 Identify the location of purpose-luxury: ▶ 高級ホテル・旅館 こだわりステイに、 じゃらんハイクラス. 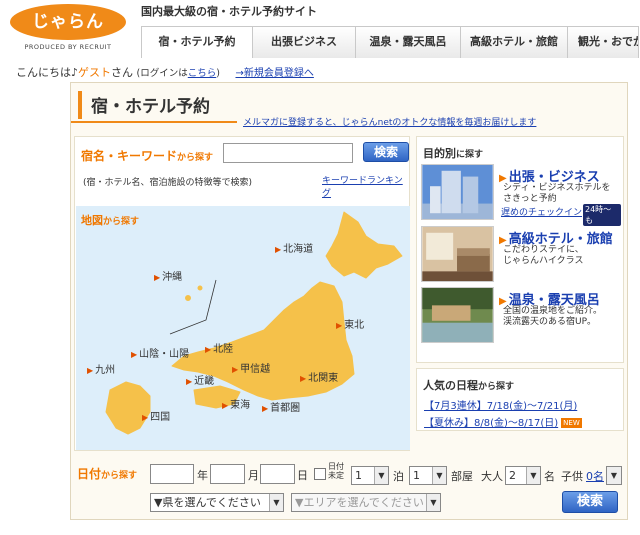
(521, 255).